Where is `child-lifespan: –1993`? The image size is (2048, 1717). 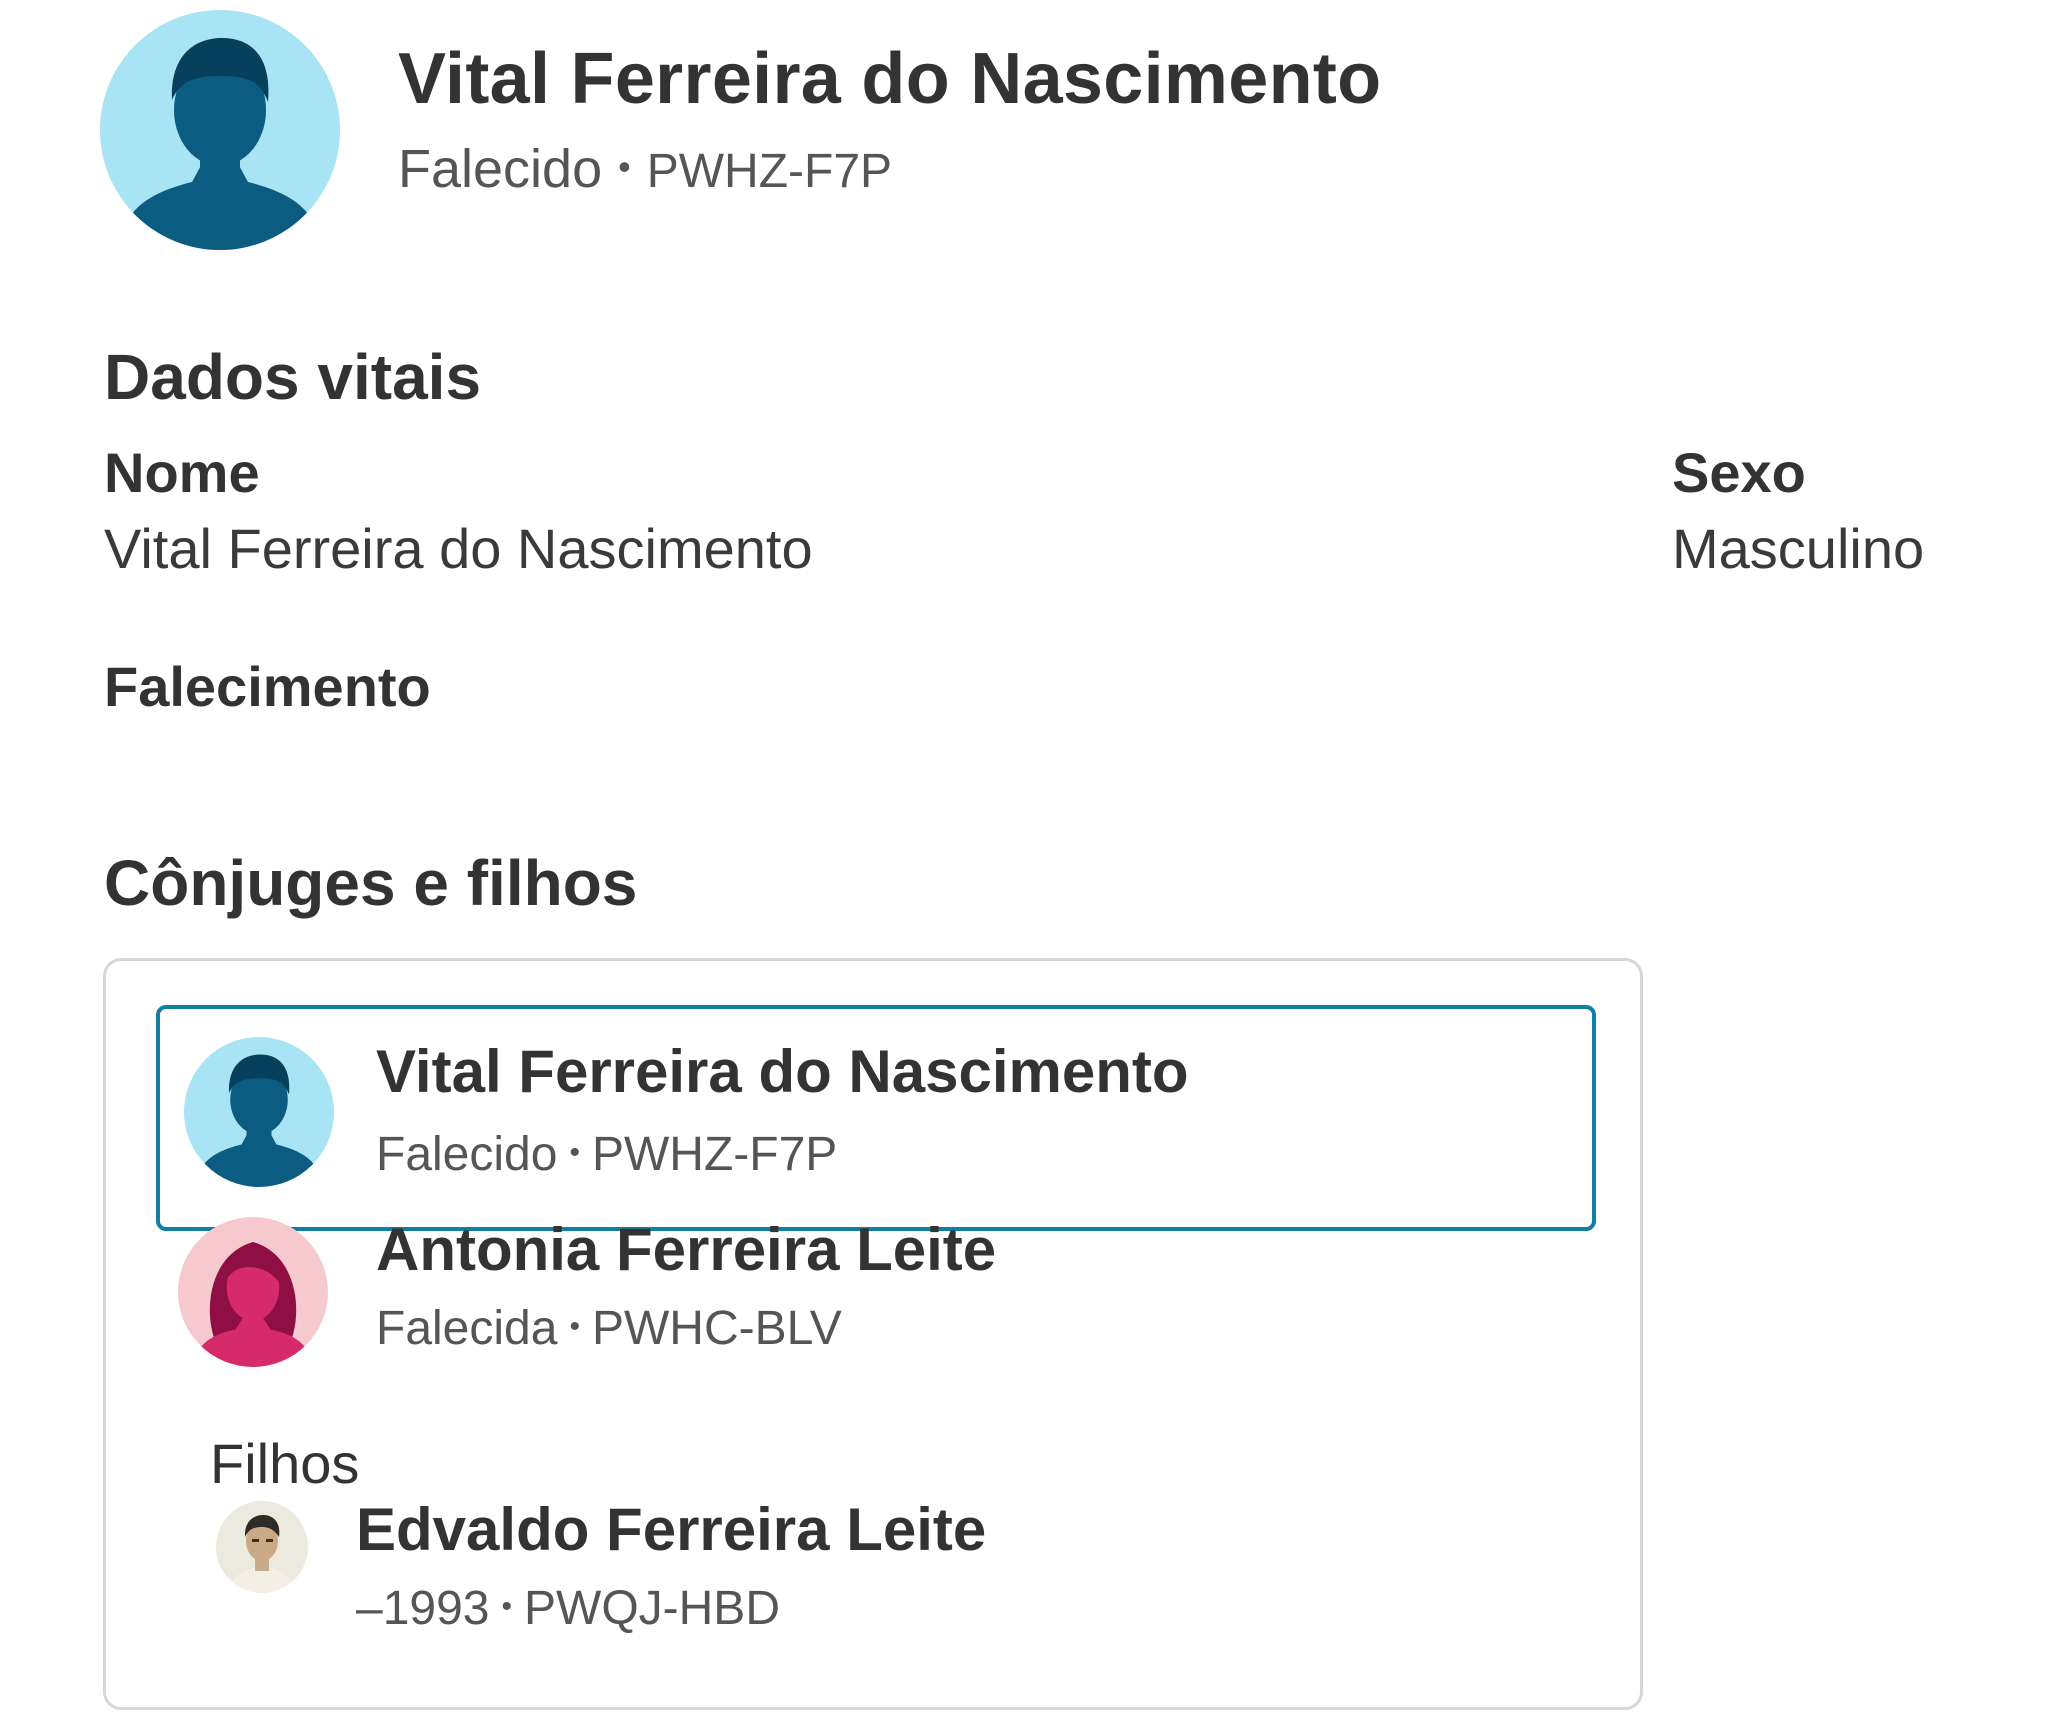 child-lifespan: –1993 is located at coordinates (423, 1608).